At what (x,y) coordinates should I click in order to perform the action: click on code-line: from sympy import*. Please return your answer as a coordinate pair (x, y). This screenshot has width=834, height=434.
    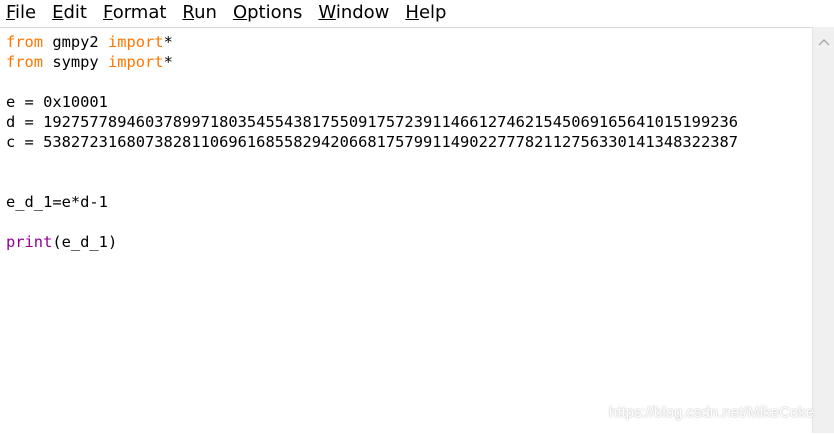
    Looking at the image, I should click on (89, 62).